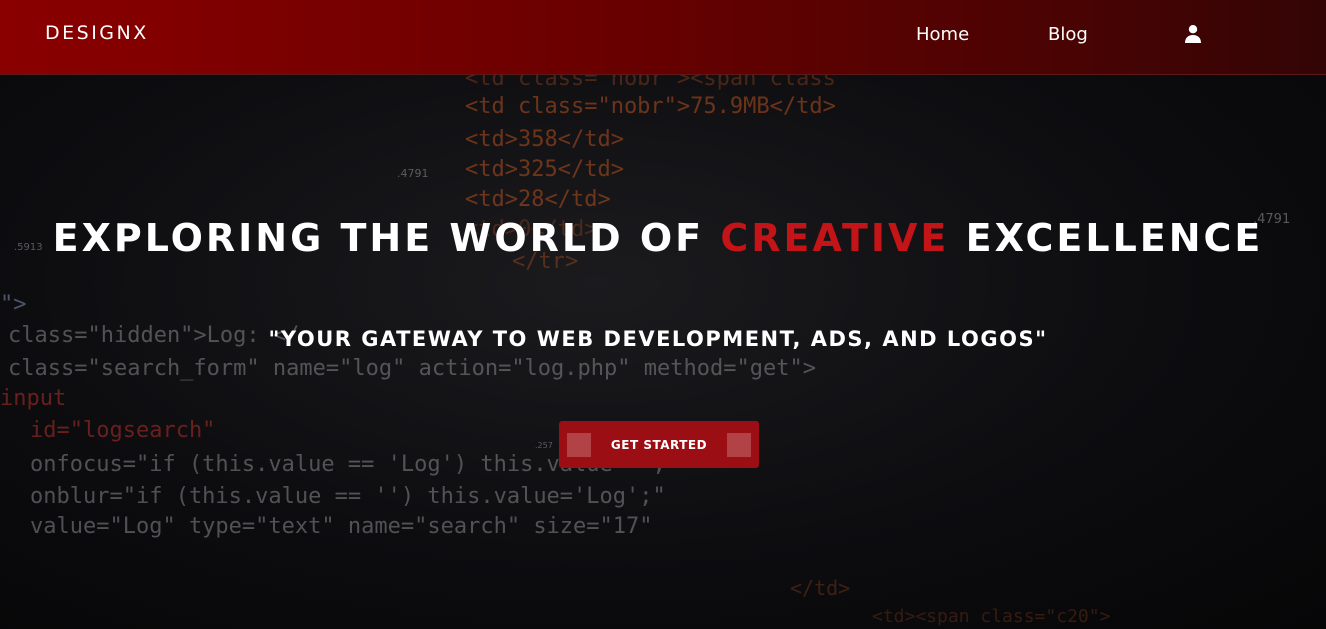 Image resolution: width=1326 pixels, height=629 pixels. I want to click on hero-title-part2: EXCELLENCE, so click(1106, 238).